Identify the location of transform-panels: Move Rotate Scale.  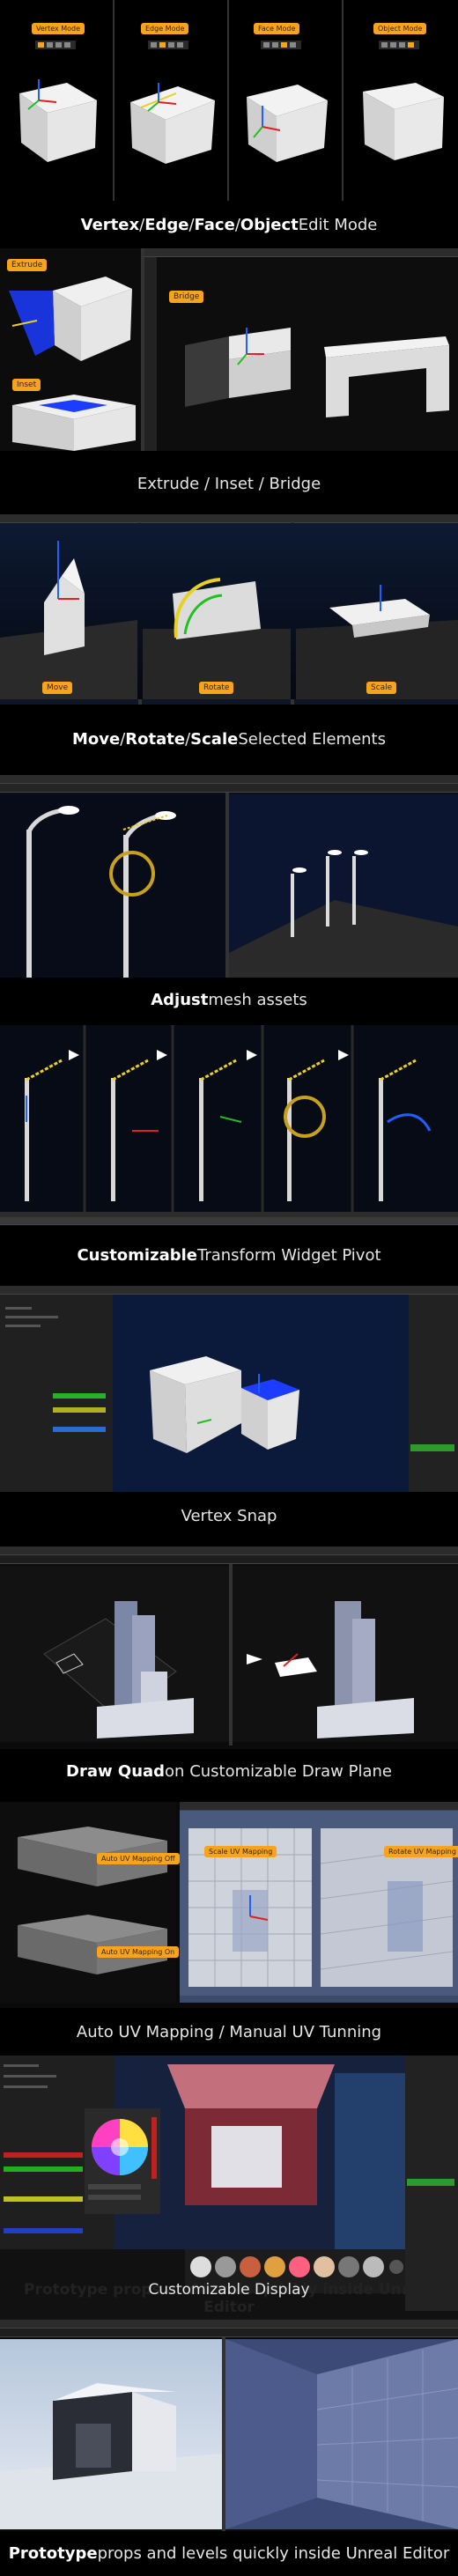
(229, 609).